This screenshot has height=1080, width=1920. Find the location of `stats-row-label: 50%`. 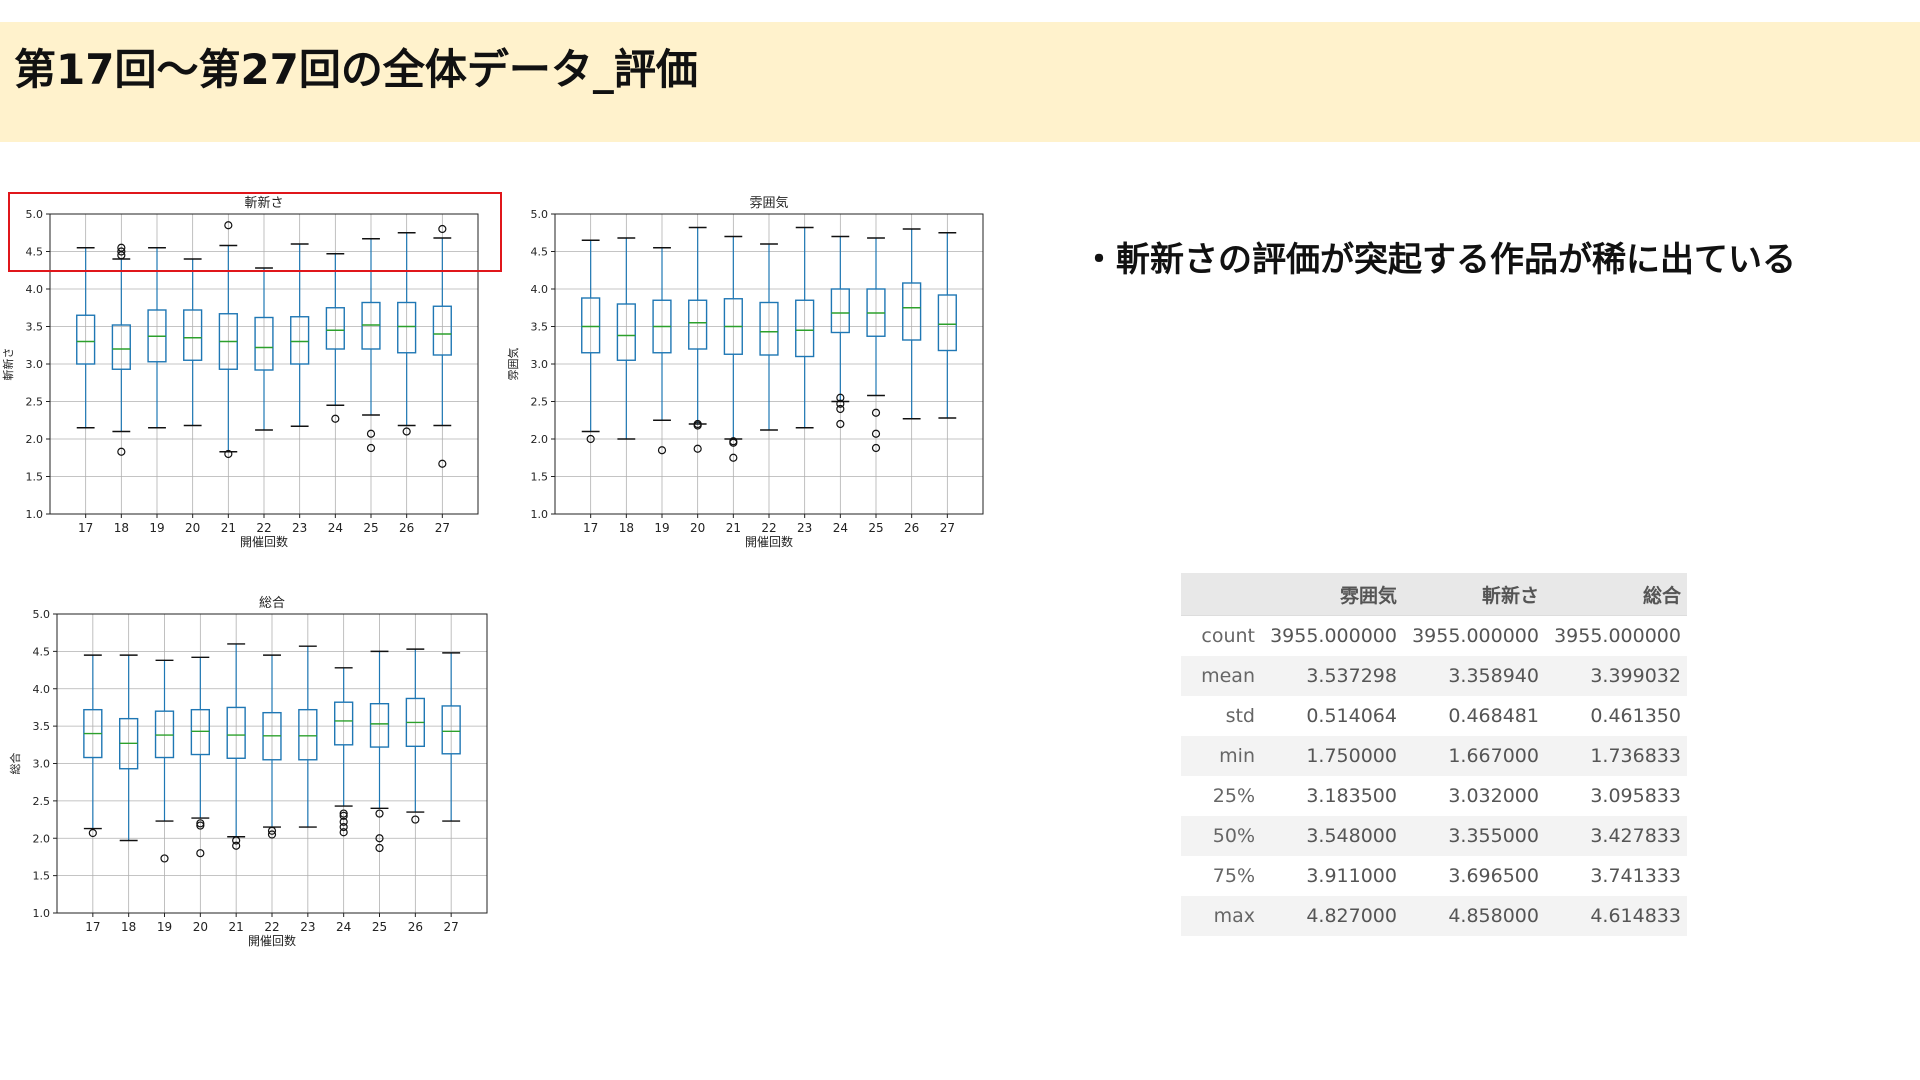

stats-row-label: 50% is located at coordinates (1221, 836).